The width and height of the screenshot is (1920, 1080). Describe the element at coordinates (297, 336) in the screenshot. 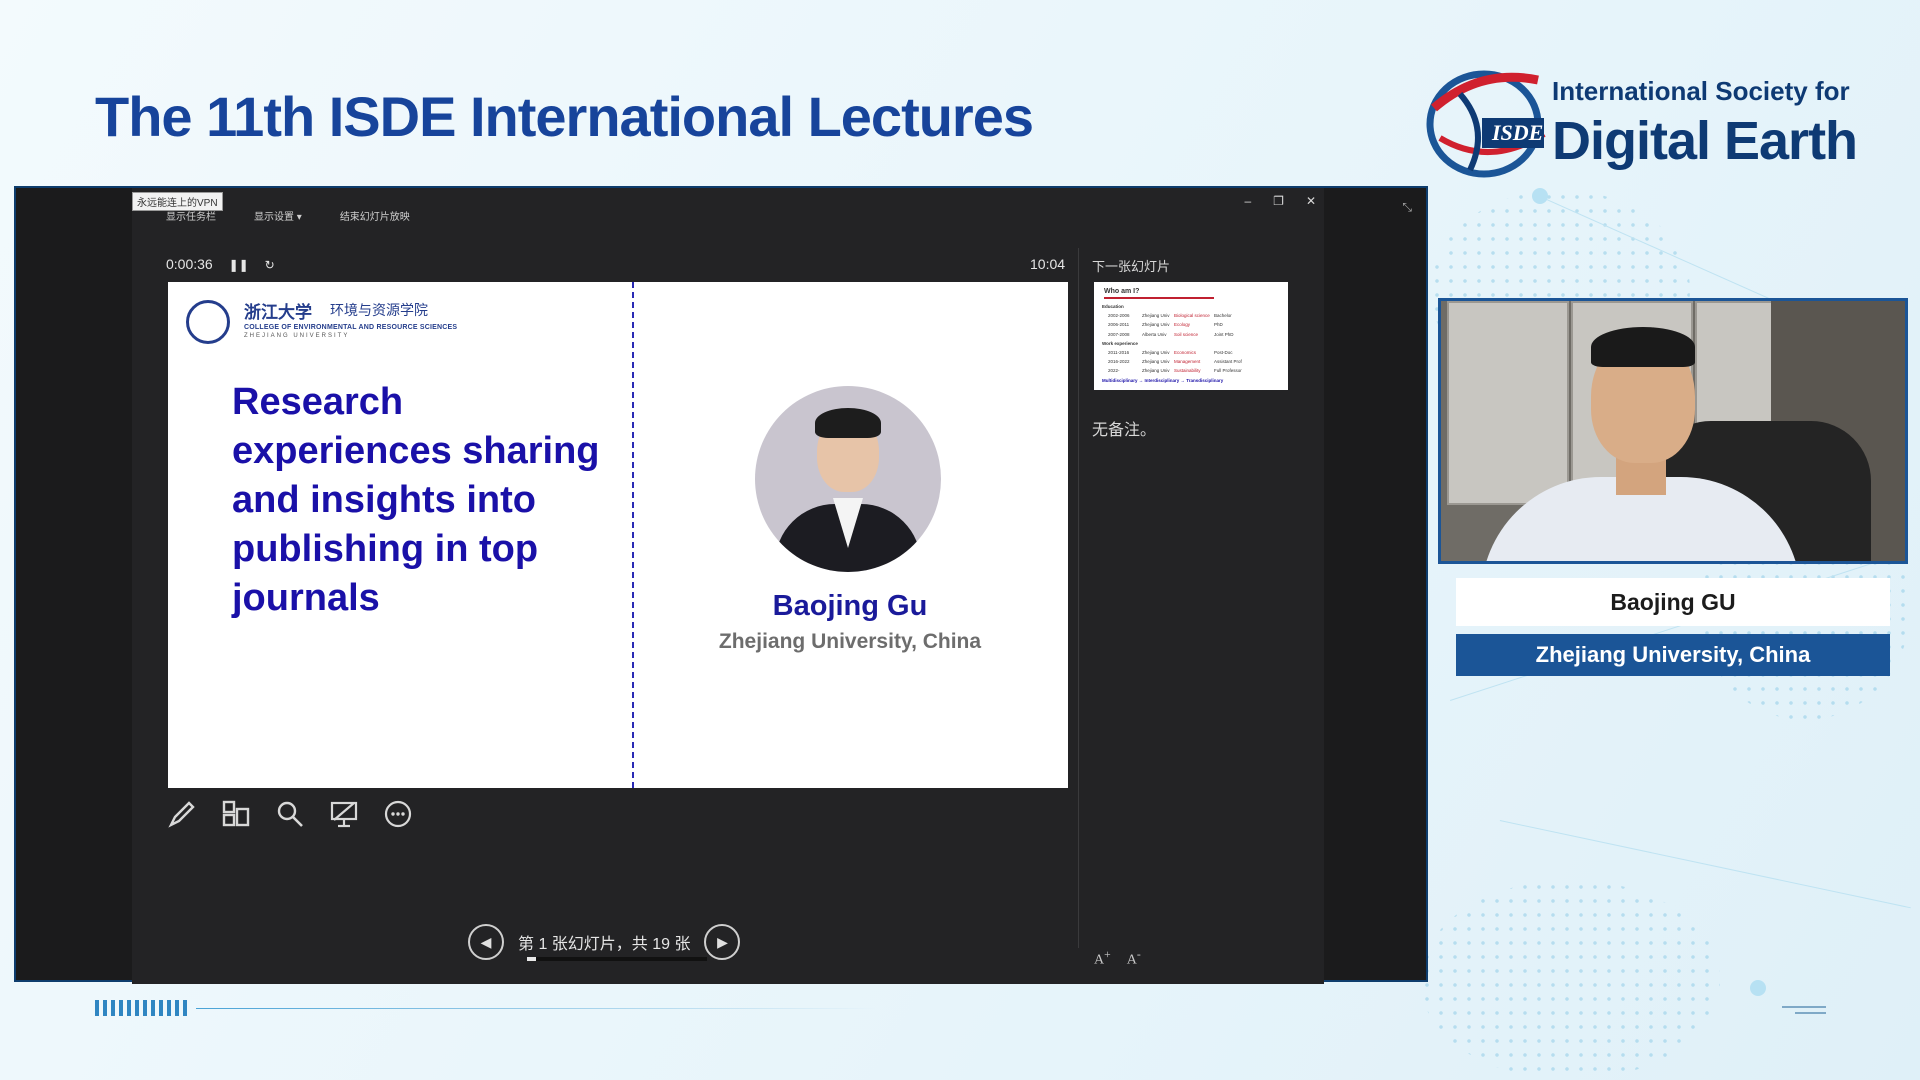

I see `university-name-en: ZHEJIANG UNIVERSITY` at that location.